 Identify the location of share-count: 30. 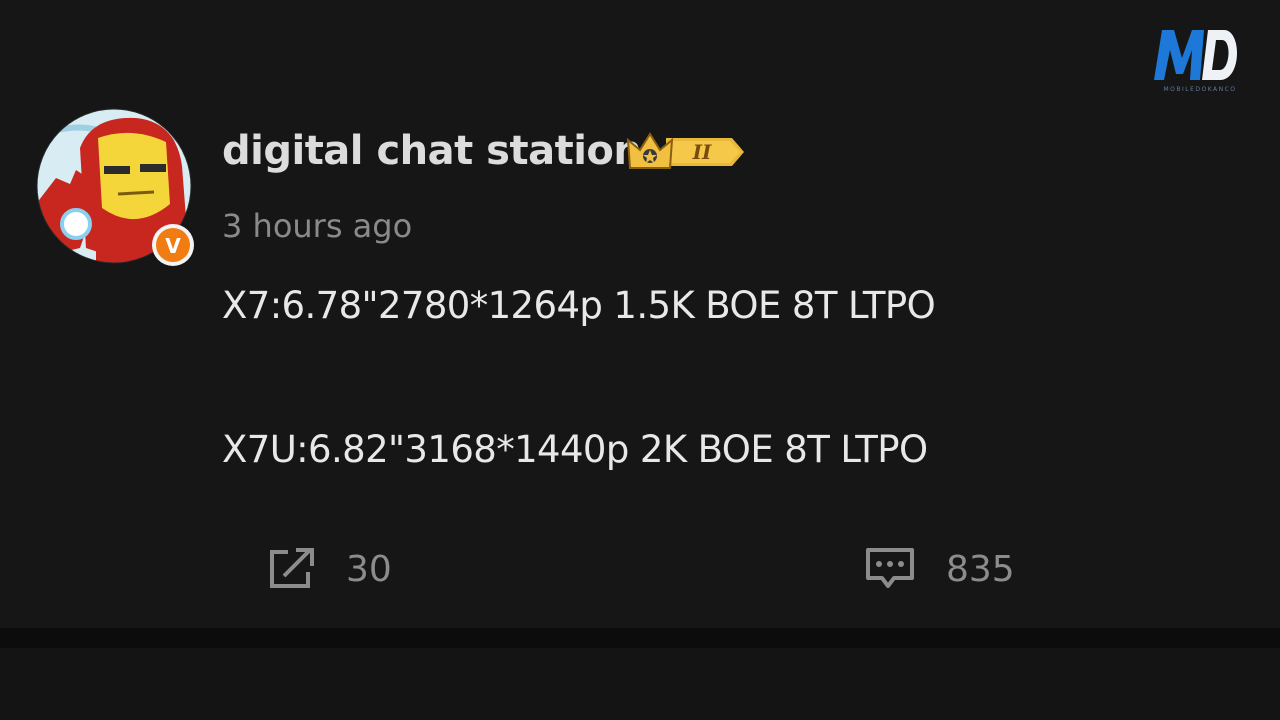
(369, 569).